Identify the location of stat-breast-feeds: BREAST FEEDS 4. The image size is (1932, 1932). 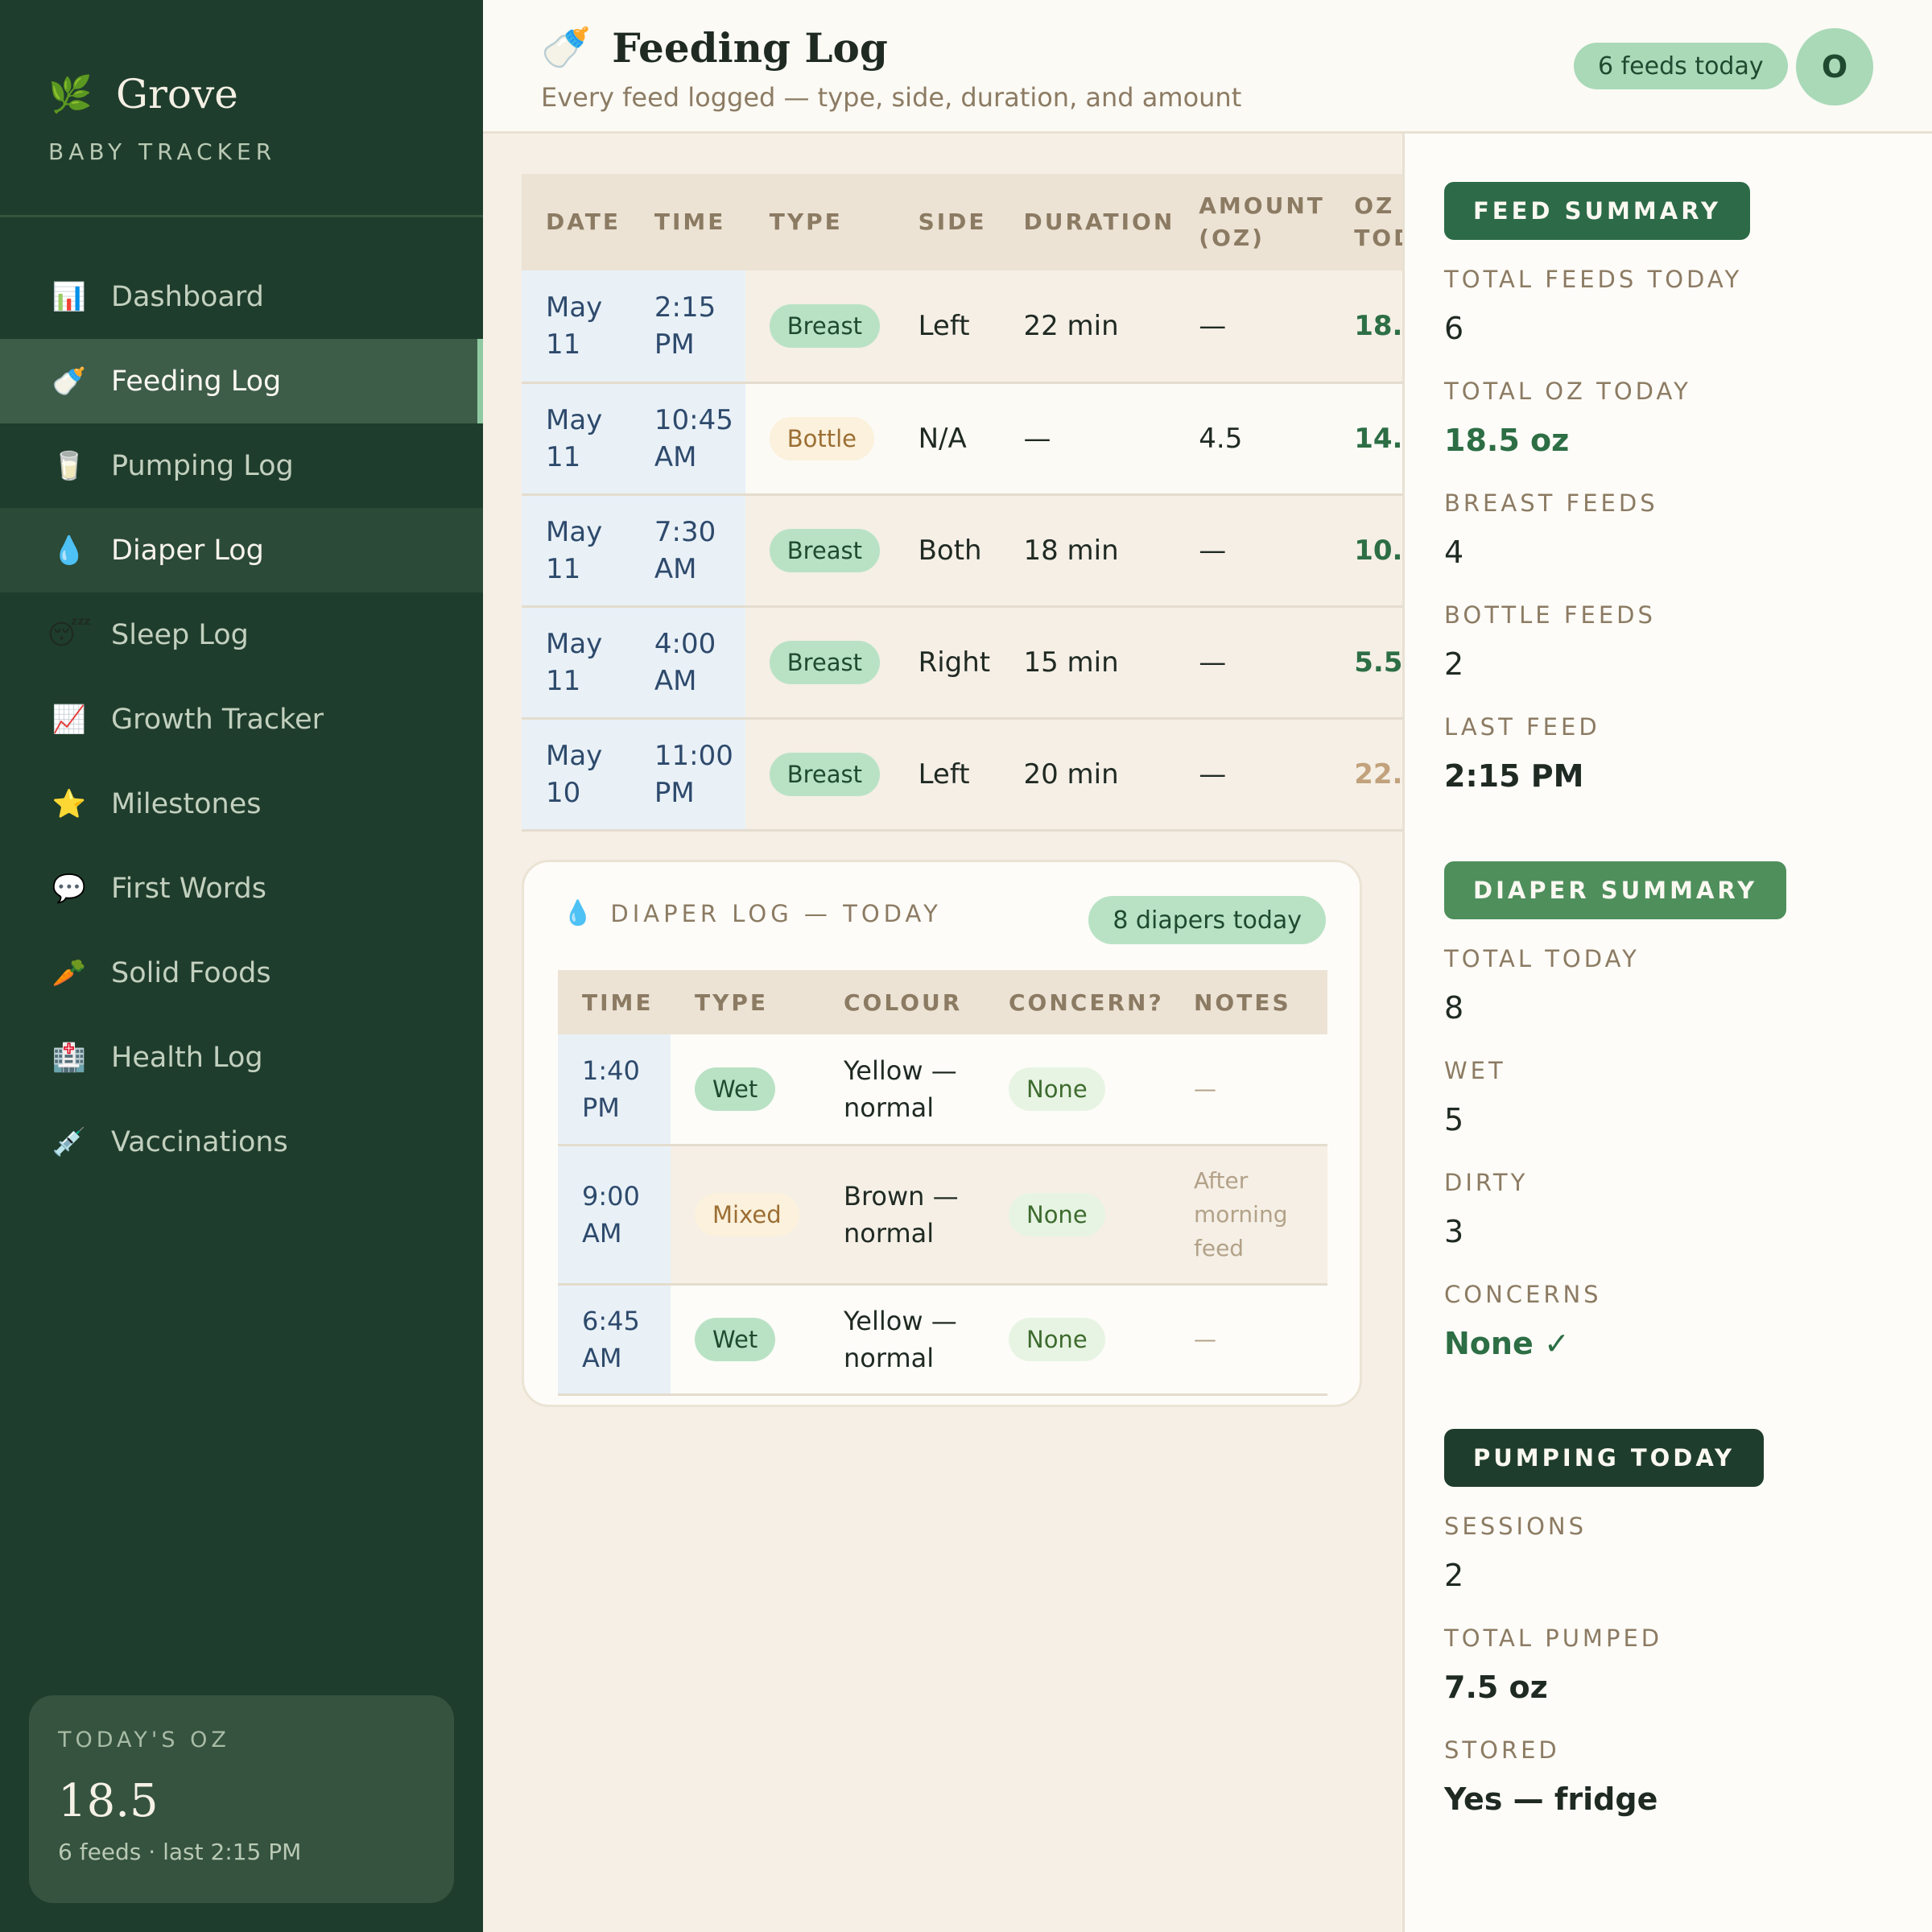
(1551, 529).